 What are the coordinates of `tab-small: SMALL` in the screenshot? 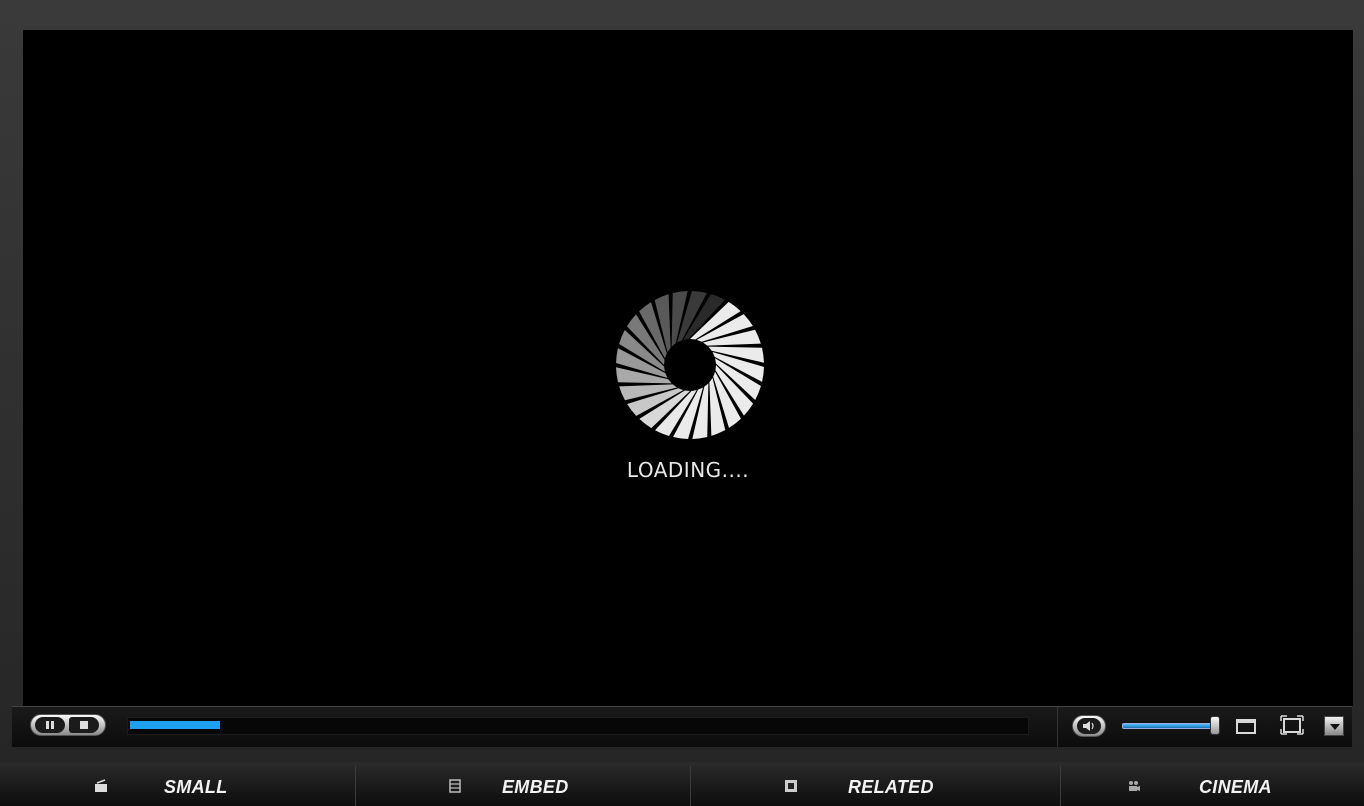 It's located at (177, 786).